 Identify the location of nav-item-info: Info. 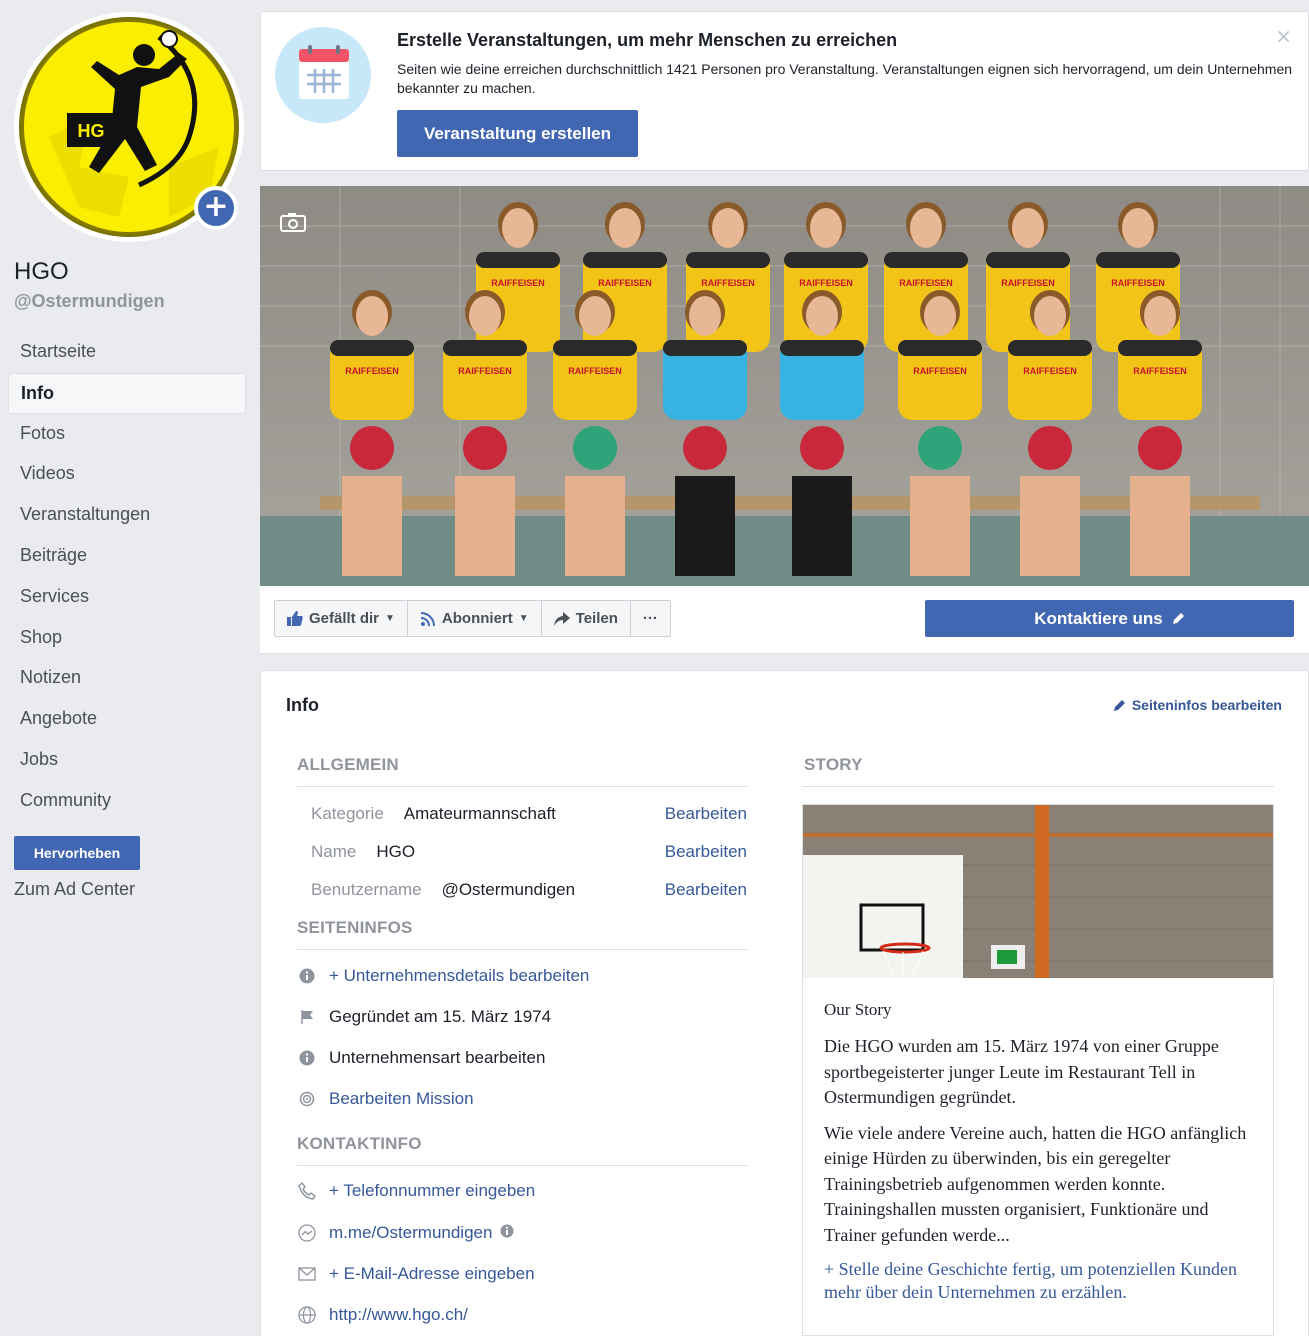
(127, 393).